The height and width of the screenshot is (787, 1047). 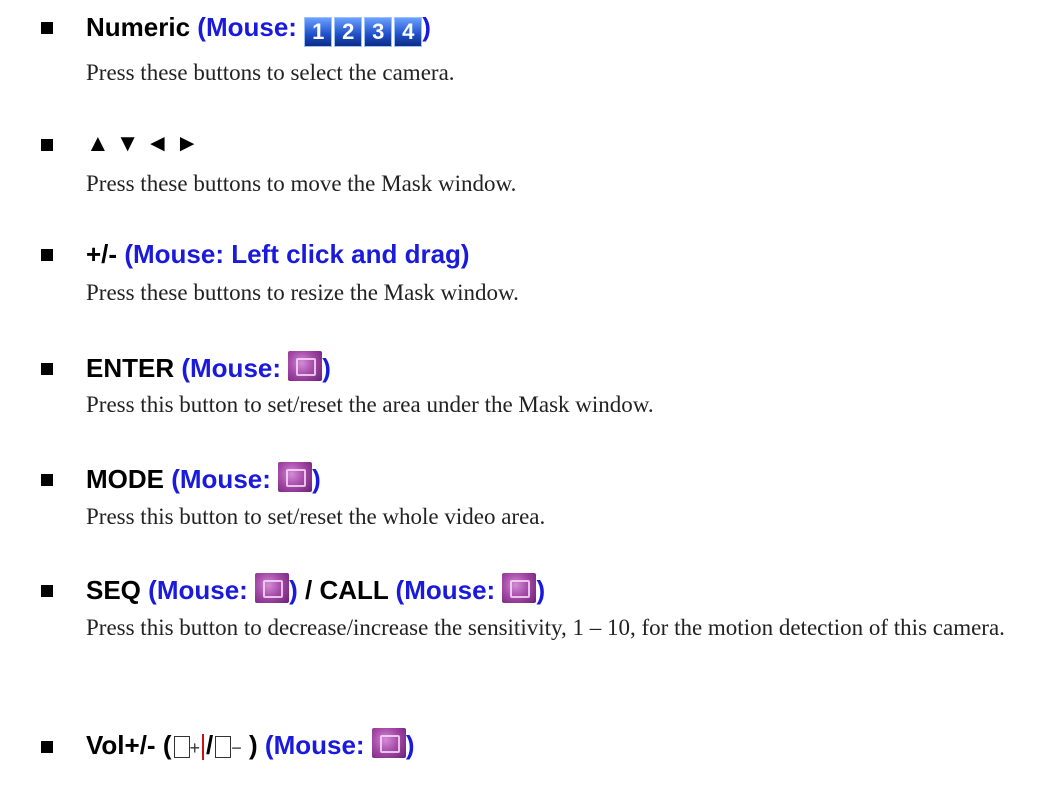 I want to click on divider-mark, so click(x=203, y=747).